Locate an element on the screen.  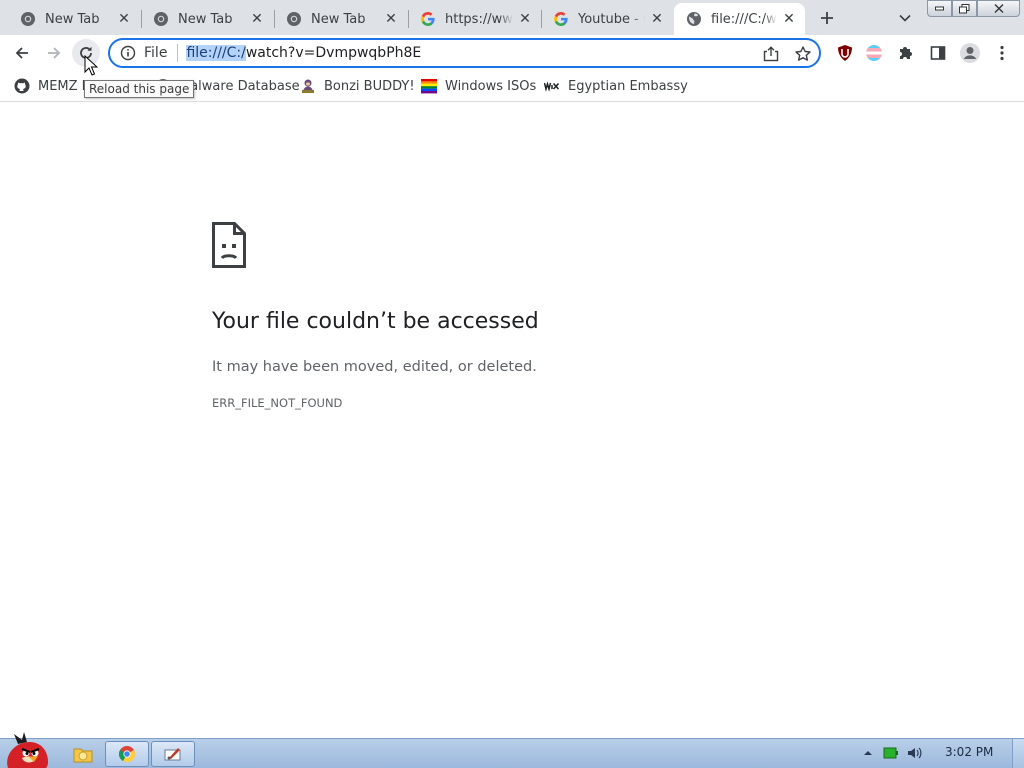
tab-new-tab-3: New Tab ✕ is located at coordinates (340, 19).